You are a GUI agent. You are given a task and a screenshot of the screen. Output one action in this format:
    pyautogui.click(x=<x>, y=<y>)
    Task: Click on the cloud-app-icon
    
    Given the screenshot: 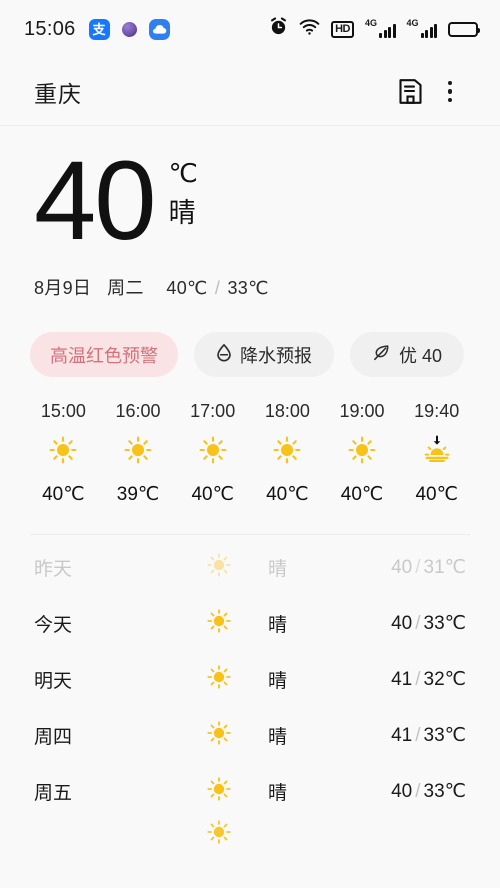 What is the action you would take?
    pyautogui.click(x=159, y=29)
    